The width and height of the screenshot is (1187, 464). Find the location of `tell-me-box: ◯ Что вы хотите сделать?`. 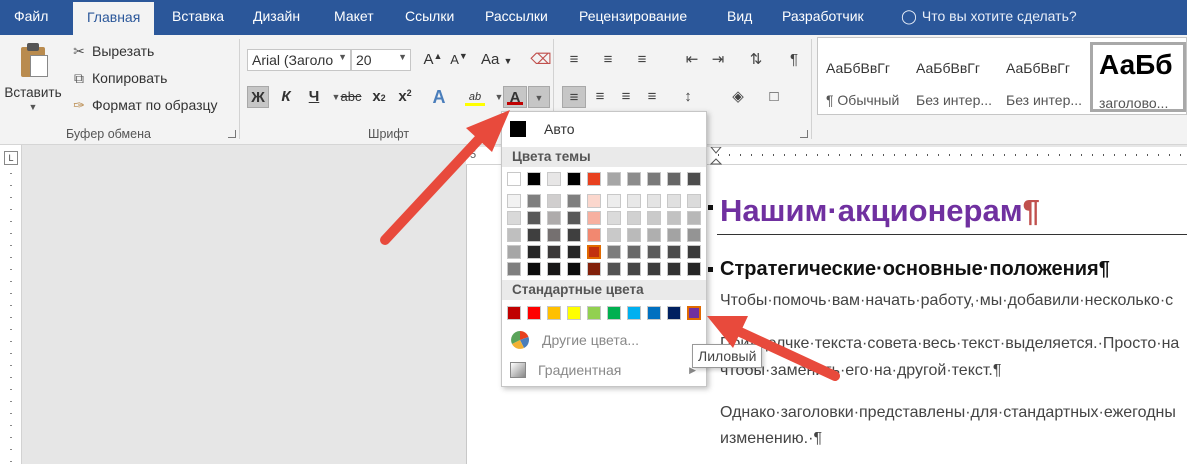

tell-me-box: ◯ Что вы хотите сделать? is located at coordinates (988, 16).